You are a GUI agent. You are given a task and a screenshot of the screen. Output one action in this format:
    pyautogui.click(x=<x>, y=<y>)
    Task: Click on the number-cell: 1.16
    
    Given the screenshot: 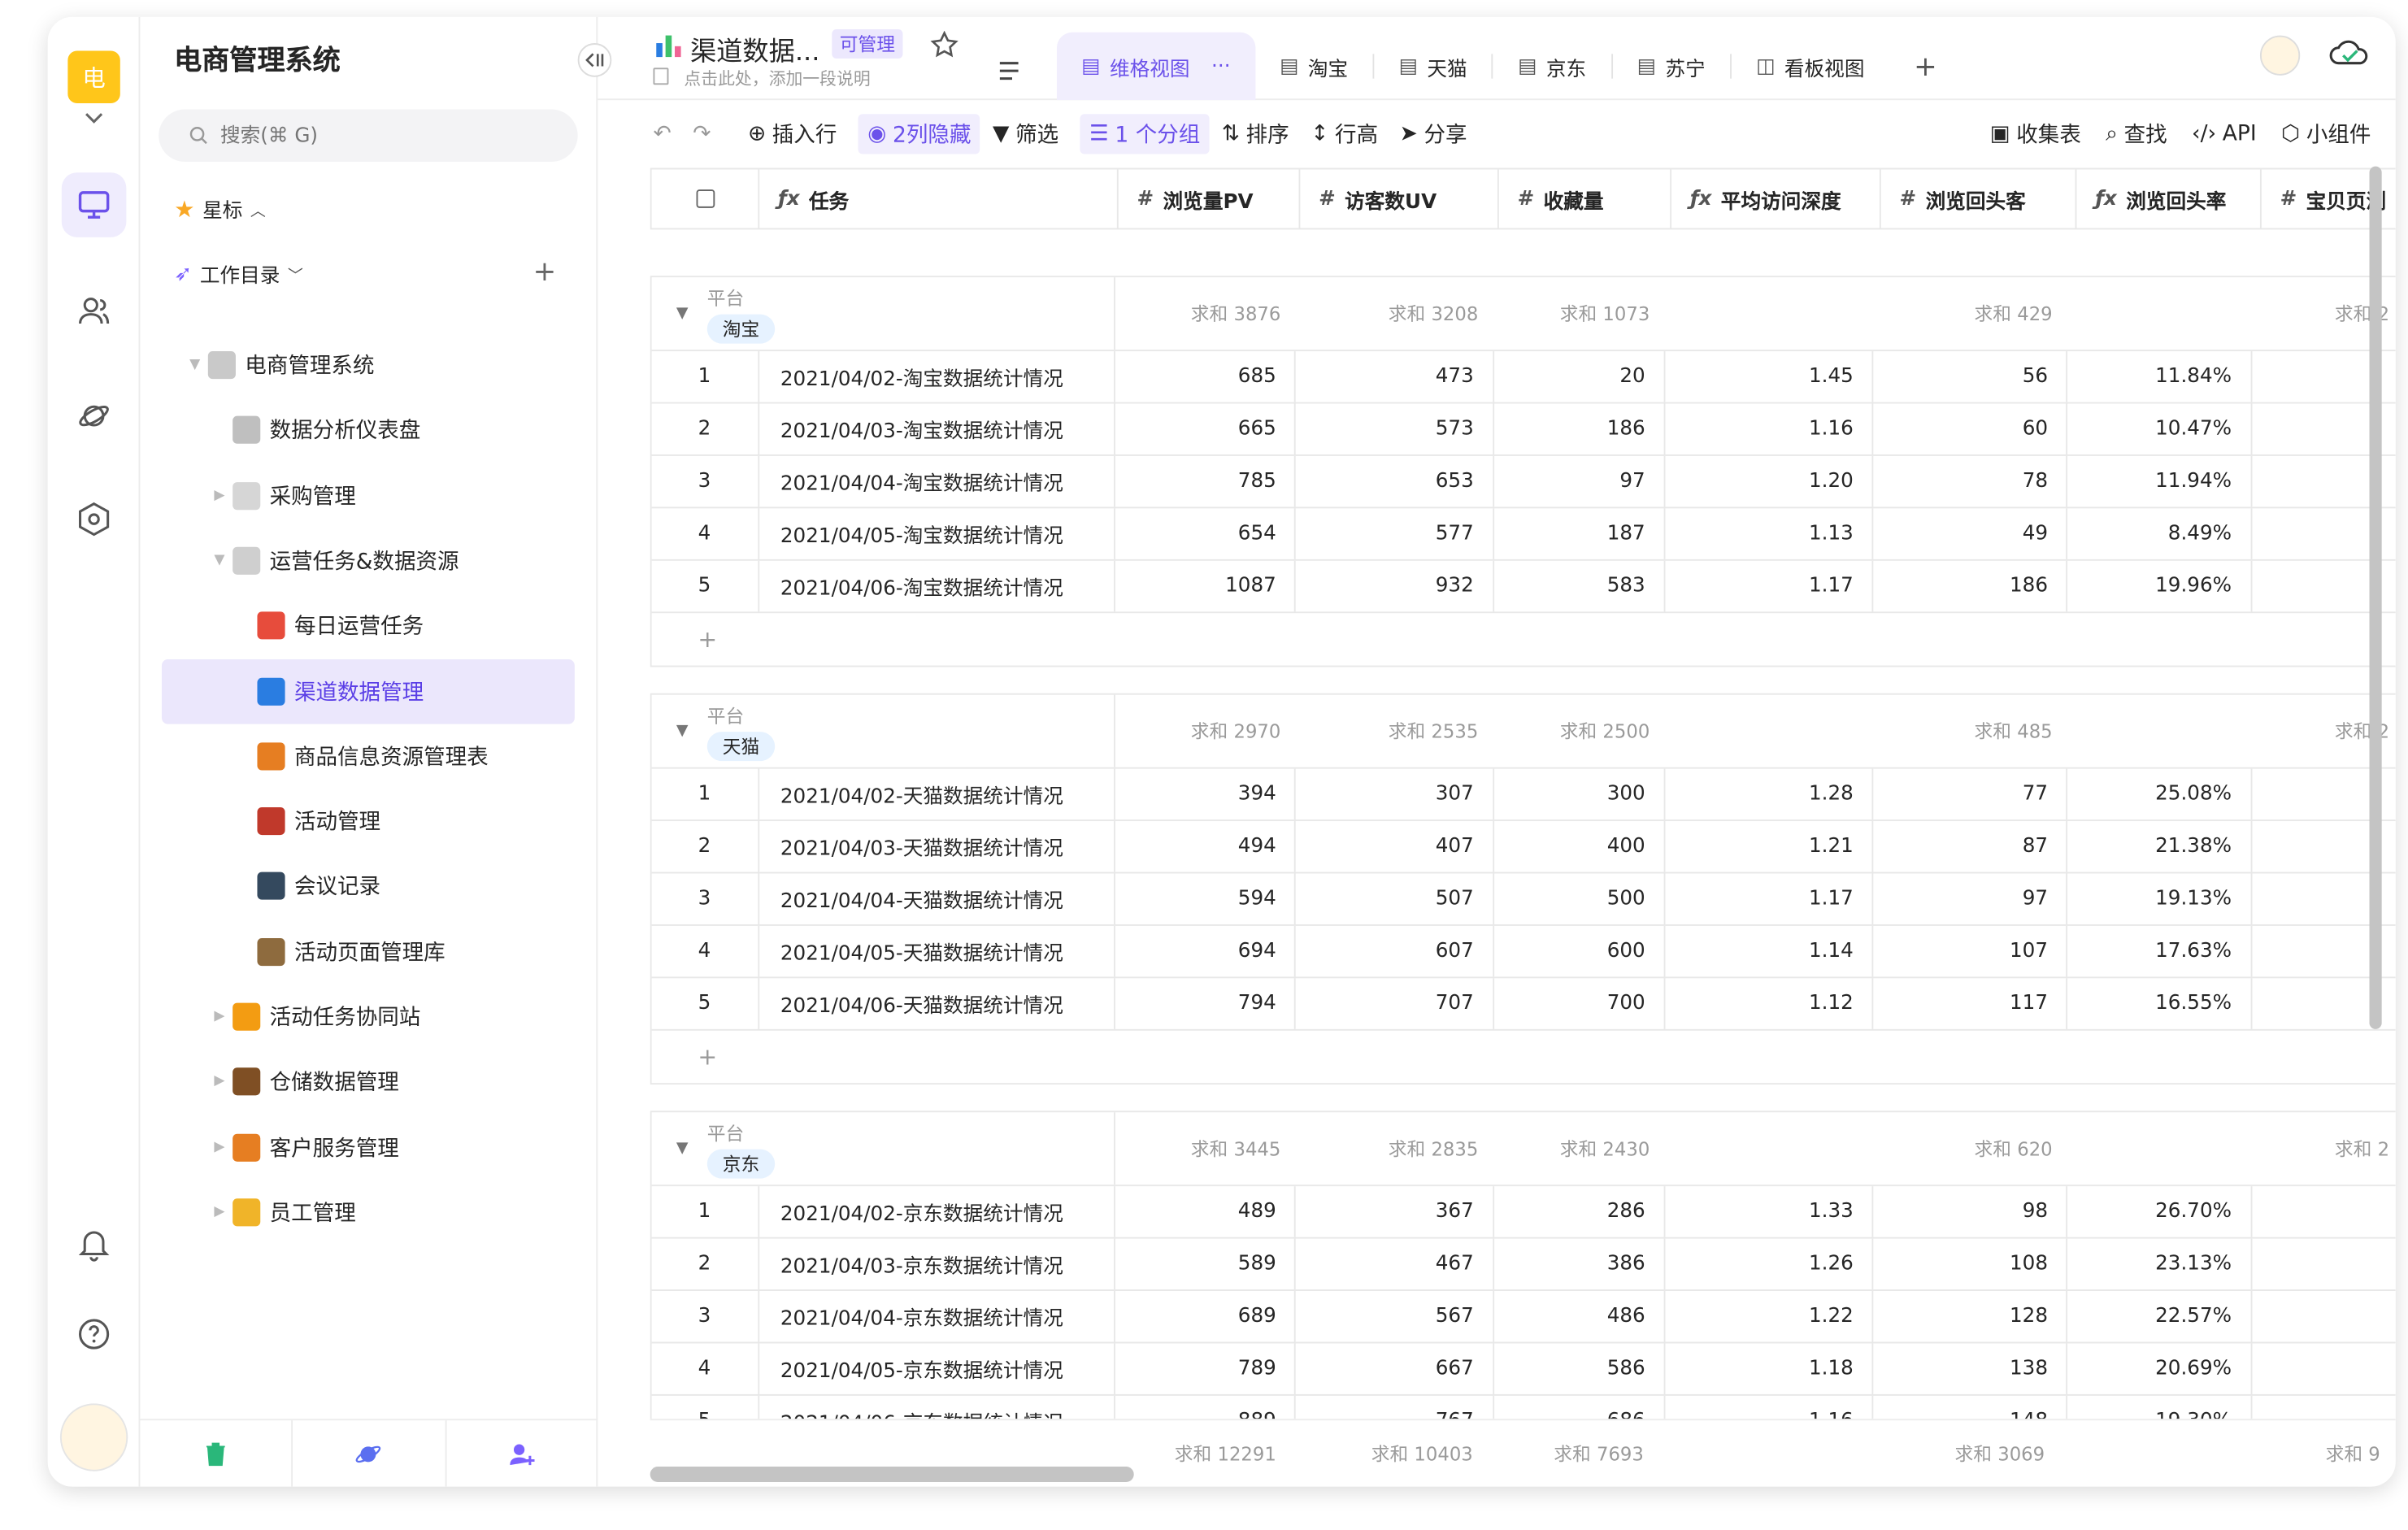 What is the action you would take?
    pyautogui.click(x=1769, y=429)
    